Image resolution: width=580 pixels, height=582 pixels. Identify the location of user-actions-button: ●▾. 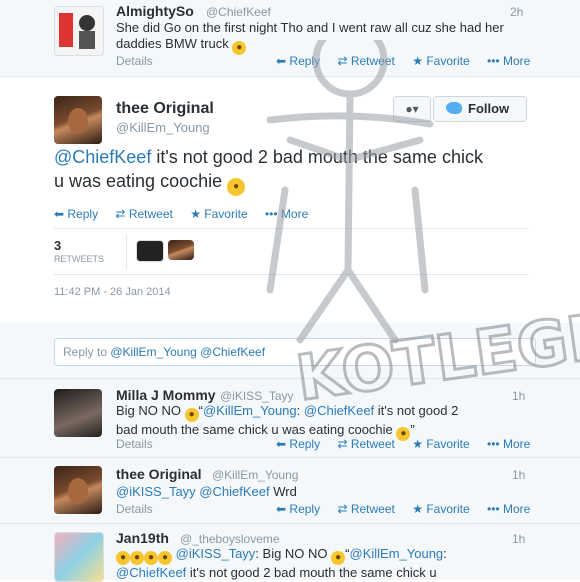
(412, 109).